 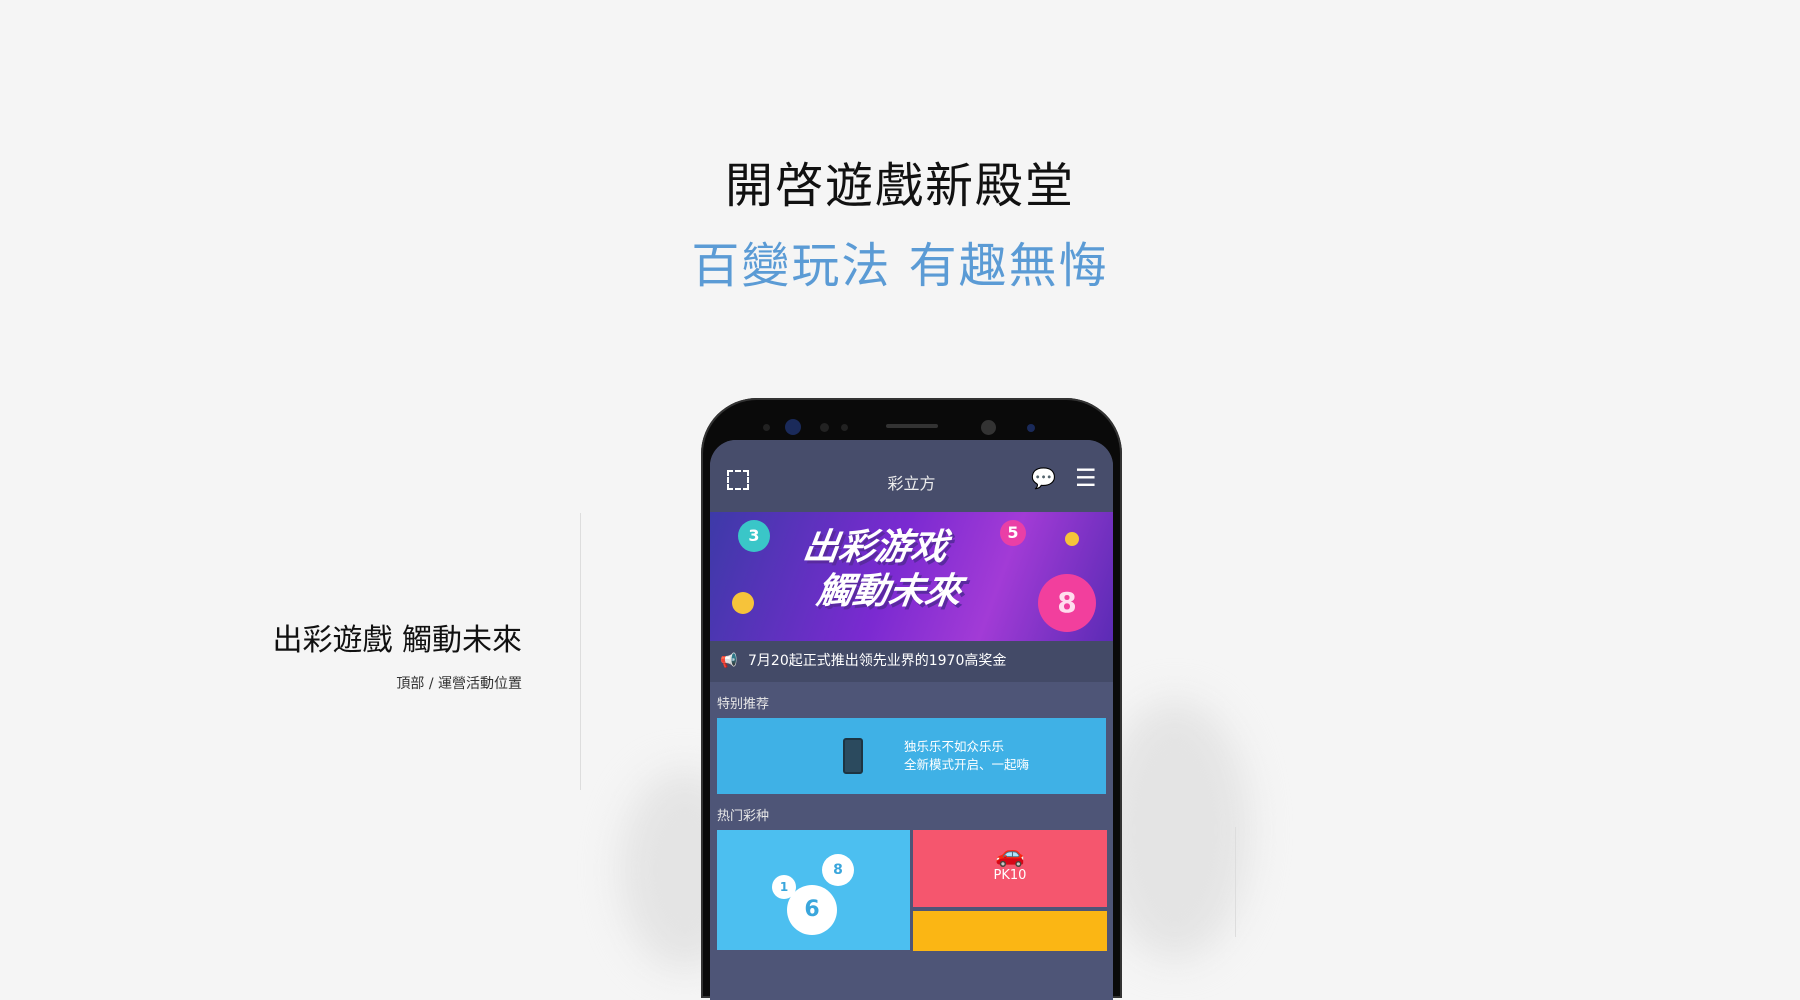 What do you see at coordinates (911, 476) in the screenshot?
I see `app-header: 彩立方 💬 ☰` at bounding box center [911, 476].